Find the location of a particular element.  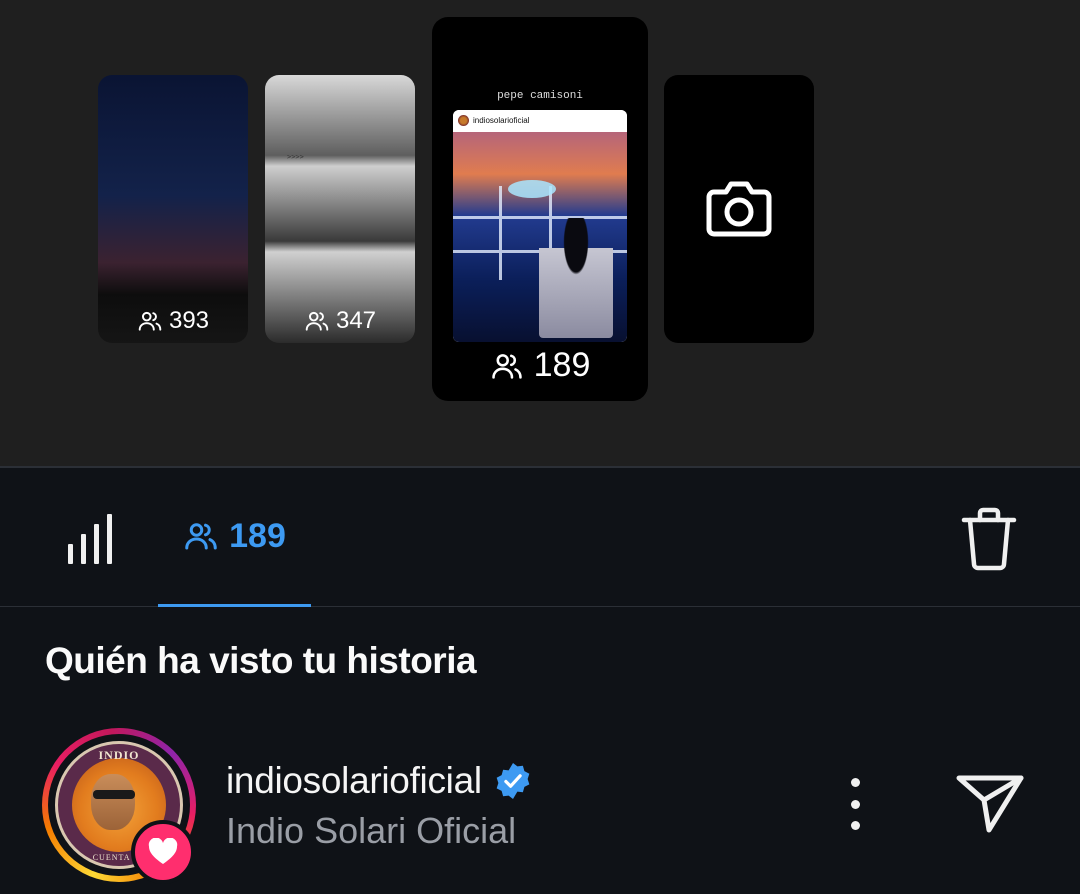

bar-chart-icon is located at coordinates (91, 539).